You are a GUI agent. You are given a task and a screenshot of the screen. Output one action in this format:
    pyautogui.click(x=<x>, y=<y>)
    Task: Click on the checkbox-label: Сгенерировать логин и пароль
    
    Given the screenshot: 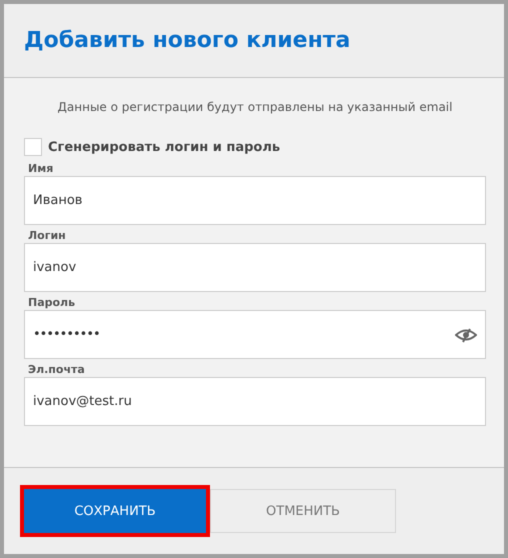 What is the action you would take?
    pyautogui.click(x=164, y=147)
    